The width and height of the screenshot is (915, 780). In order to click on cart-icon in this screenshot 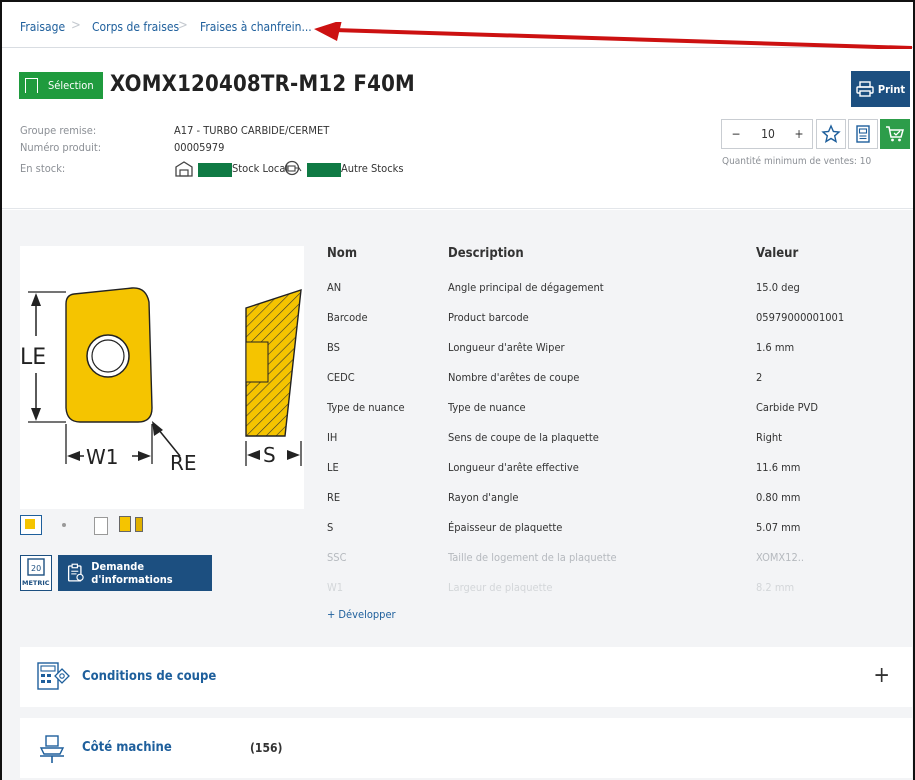, I will do `click(895, 134)`.